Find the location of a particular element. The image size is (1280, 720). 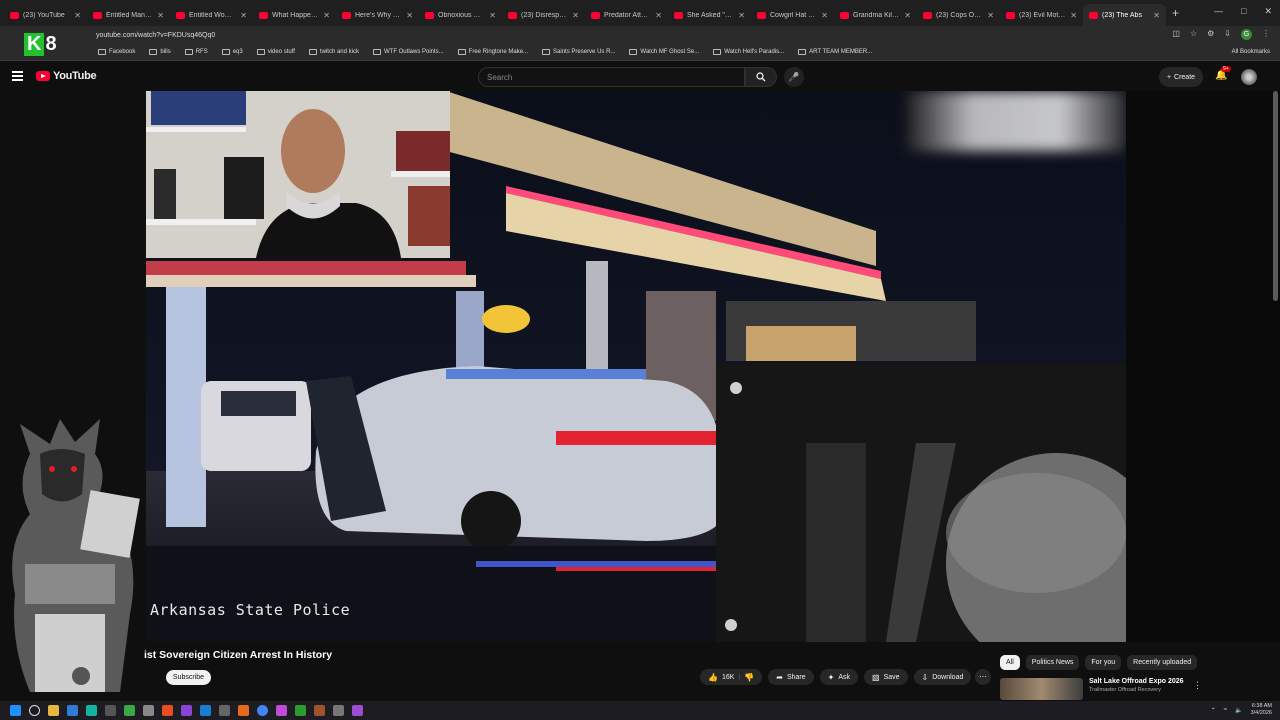

volume-icon: 🔈 is located at coordinates (1238, 710).